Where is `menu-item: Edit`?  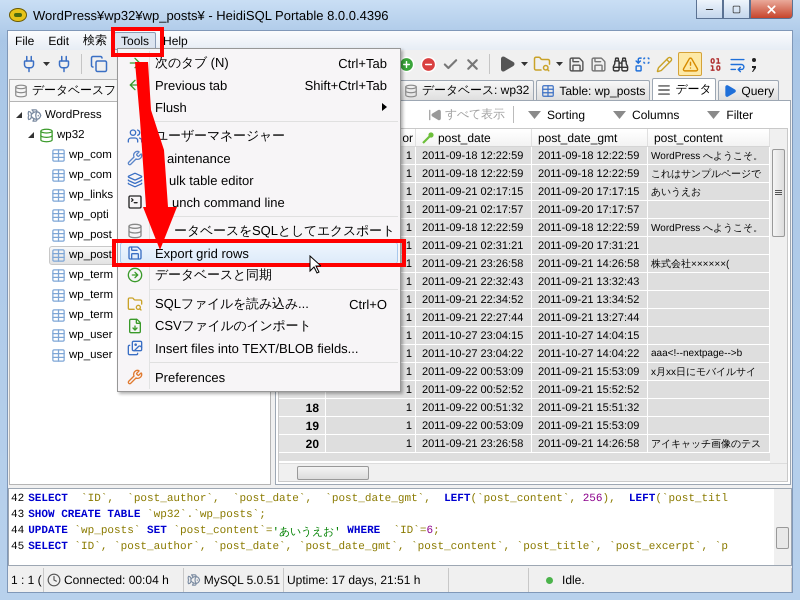
menu-item: Edit is located at coordinates (58, 41).